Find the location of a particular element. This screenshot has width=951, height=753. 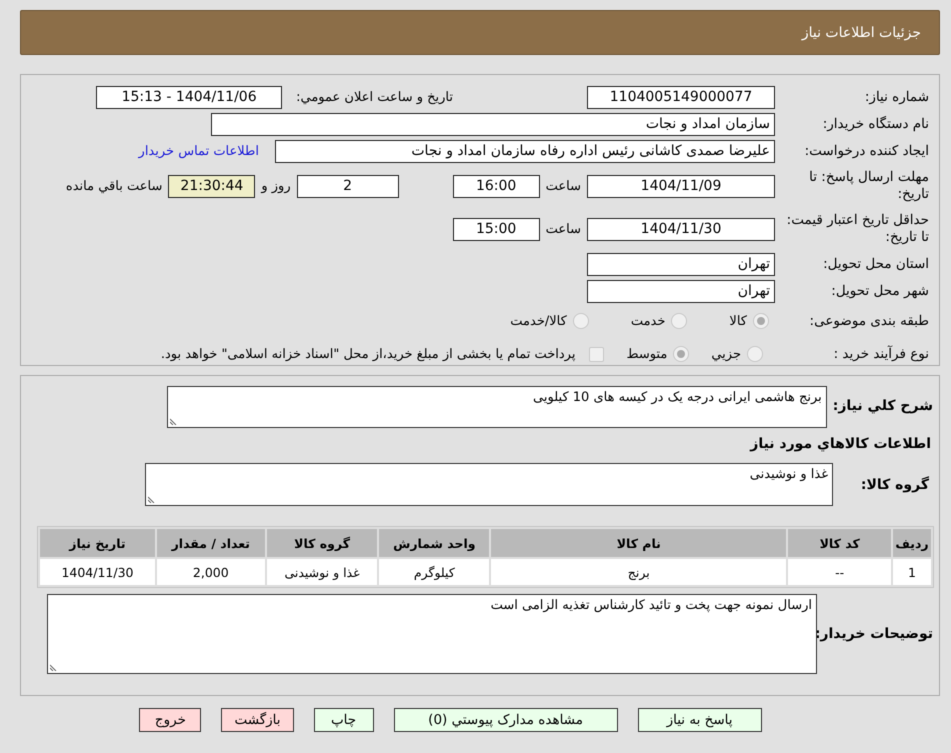

checkbox is located at coordinates (596, 354).